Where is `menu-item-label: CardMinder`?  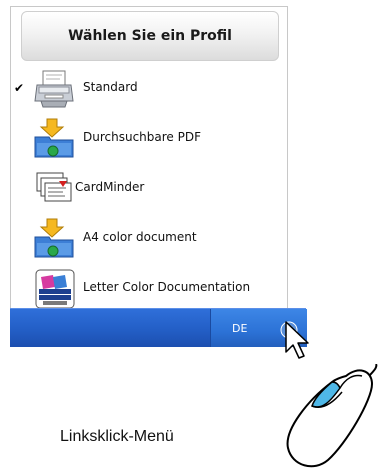
menu-item-label: CardMinder is located at coordinates (110, 187).